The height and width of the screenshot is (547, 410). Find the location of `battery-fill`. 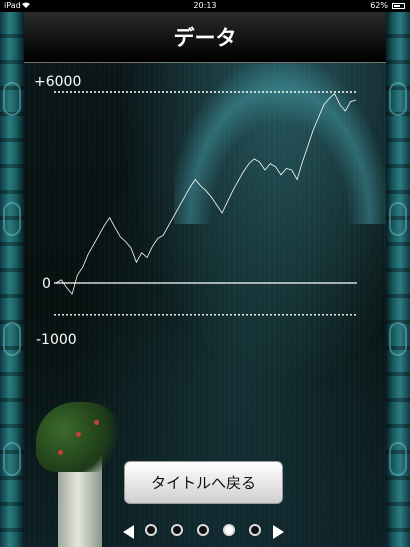

battery-fill is located at coordinates (397, 6).